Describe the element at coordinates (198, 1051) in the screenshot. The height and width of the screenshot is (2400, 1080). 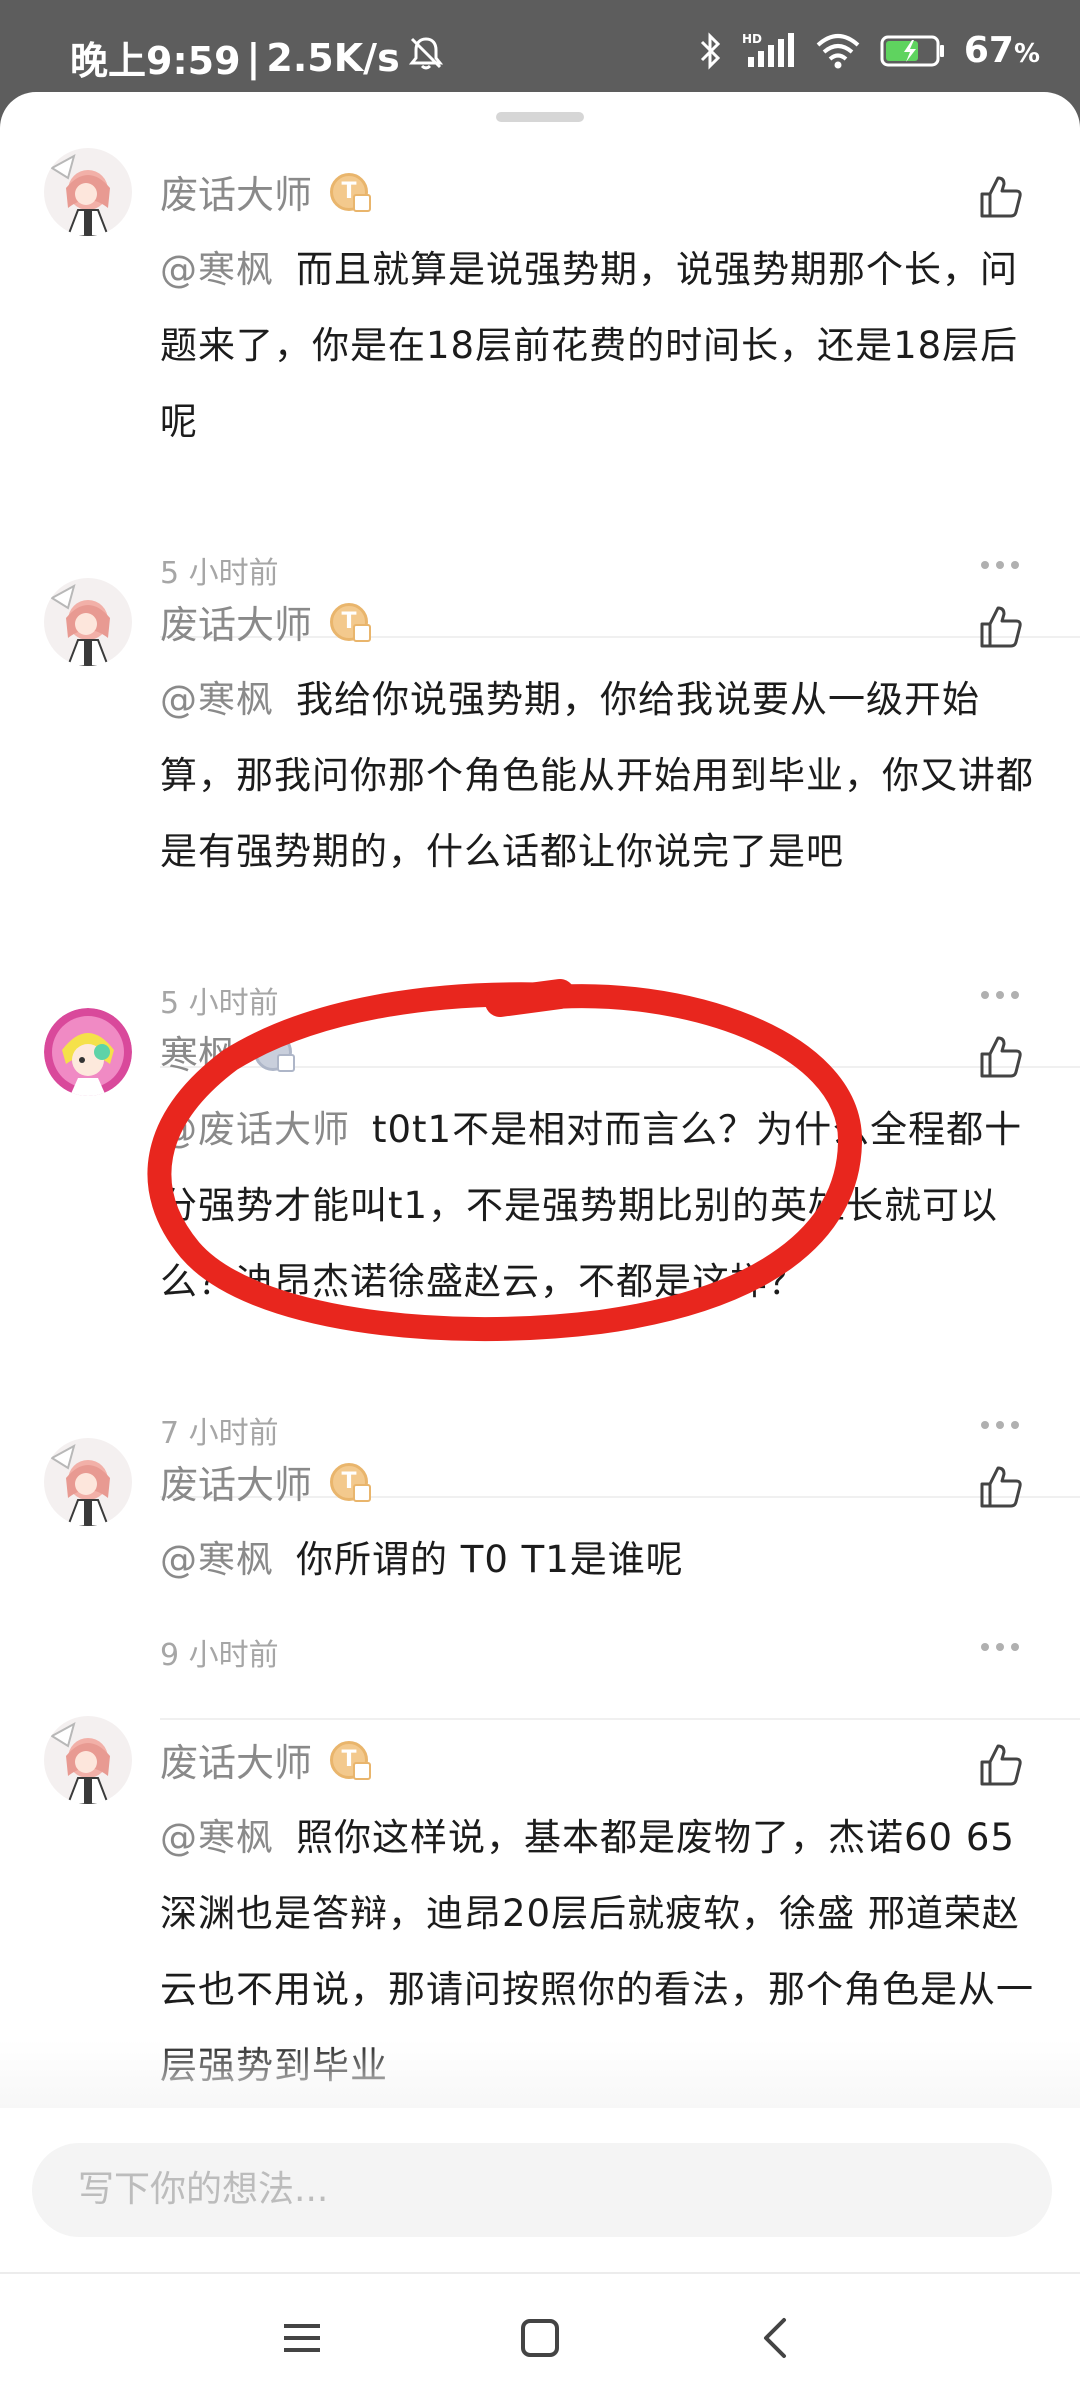
I see `author-name: 寒枫` at that location.